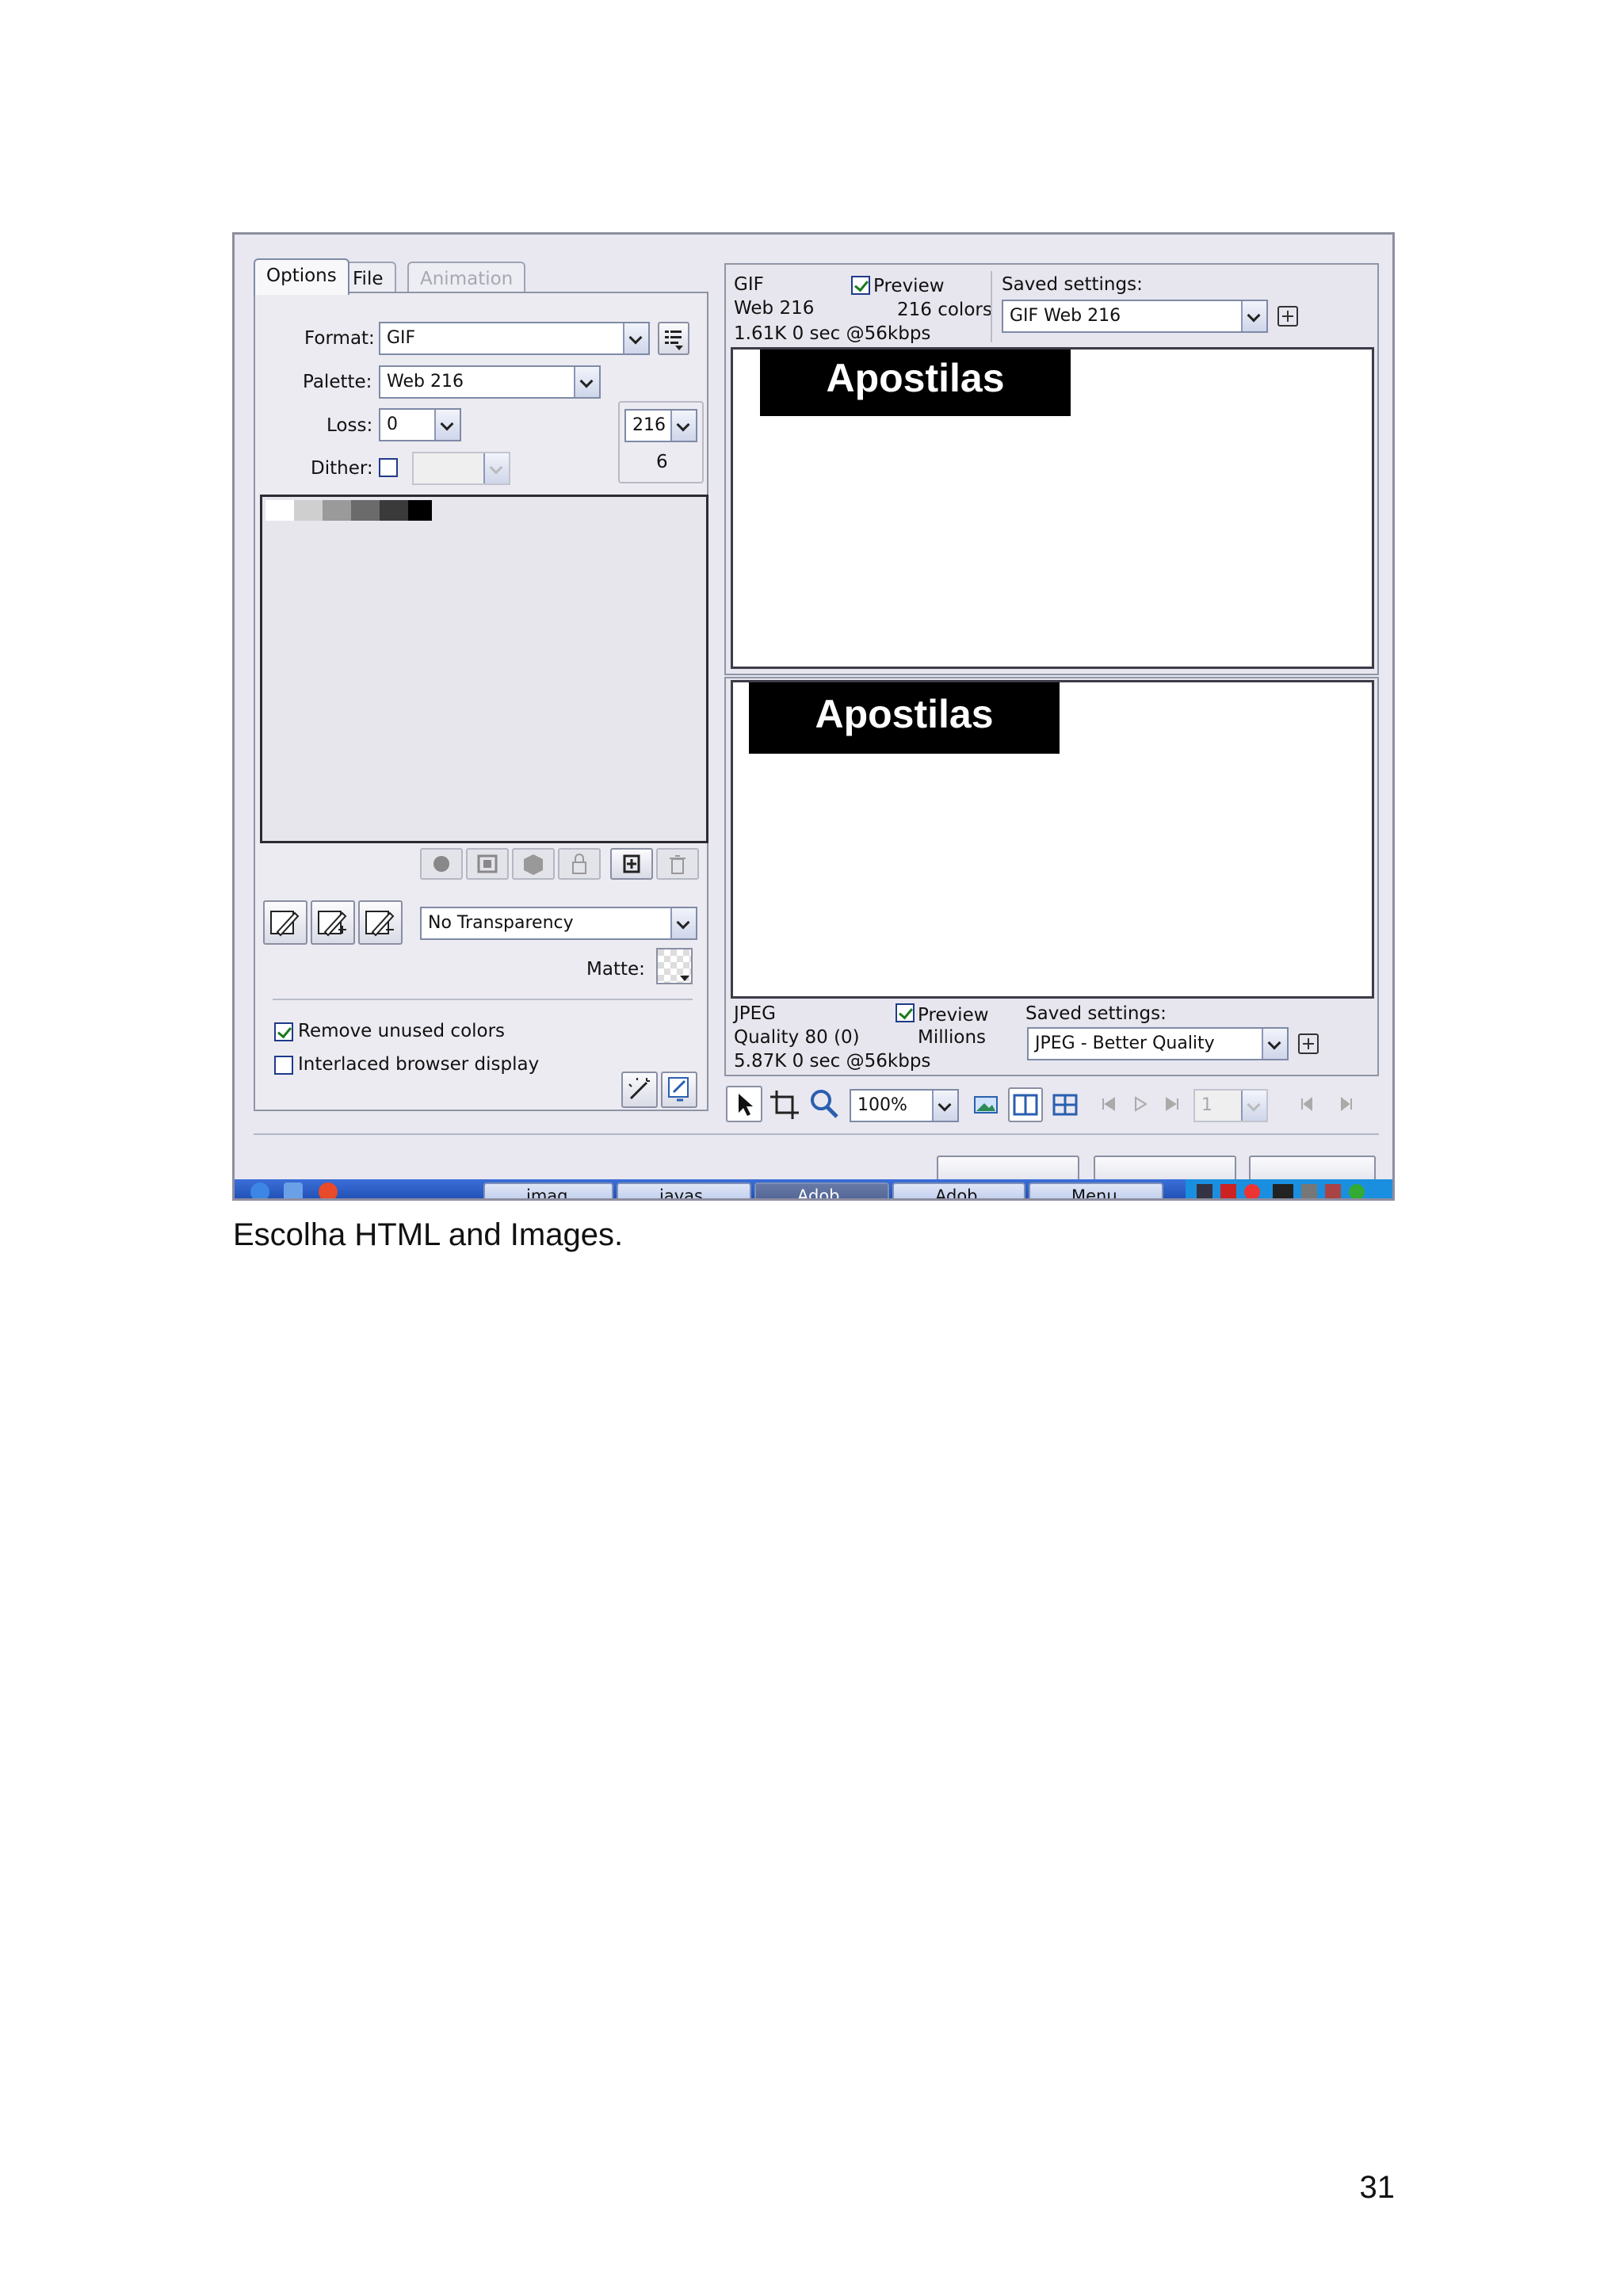  I want to click on two-up-view-button, so click(1025, 1104).